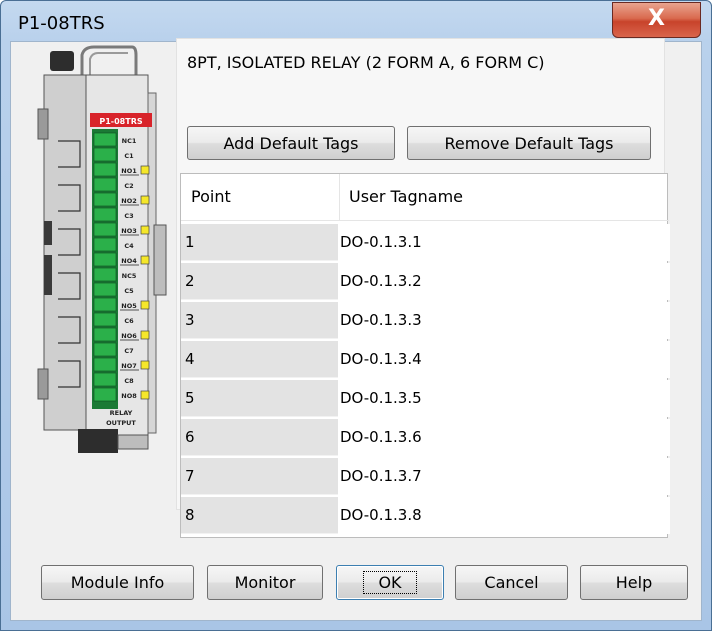 This screenshot has width=712, height=631. I want to click on add-default-tags-button: Add Default Tags, so click(291, 143).